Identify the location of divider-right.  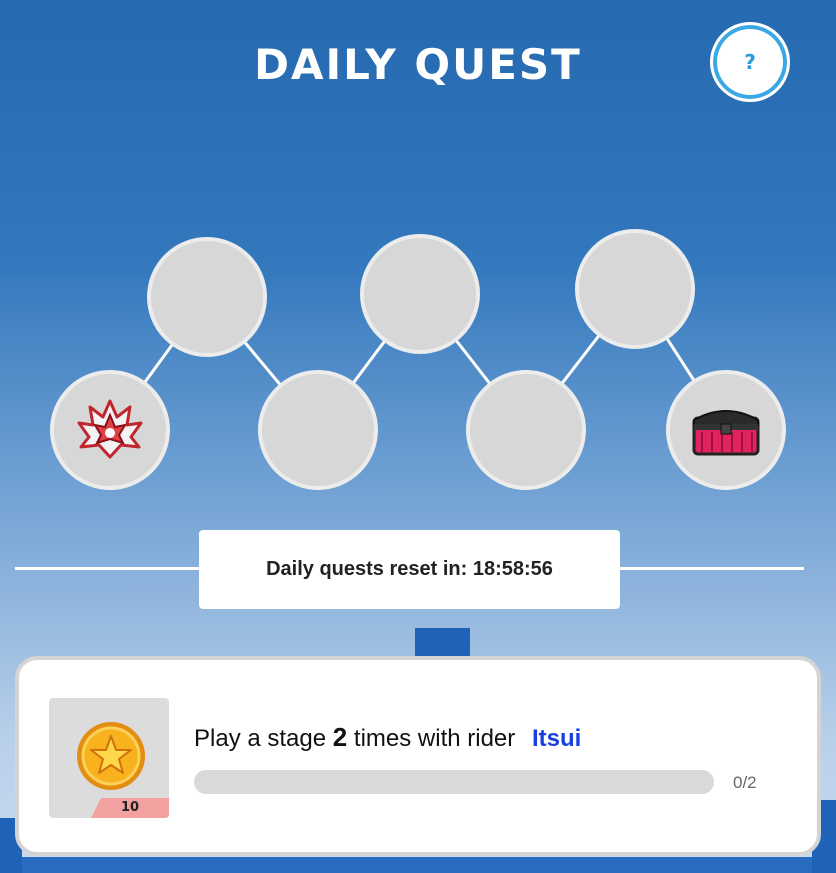
(711, 568).